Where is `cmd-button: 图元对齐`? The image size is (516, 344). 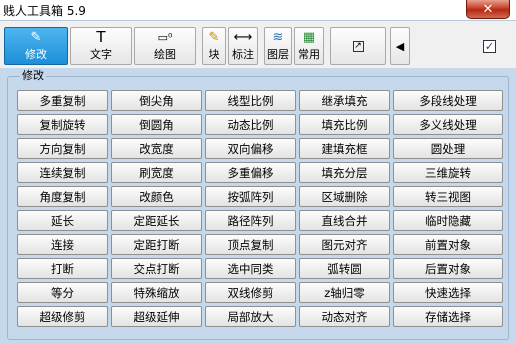 cmd-button: 图元对齐 is located at coordinates (344, 244).